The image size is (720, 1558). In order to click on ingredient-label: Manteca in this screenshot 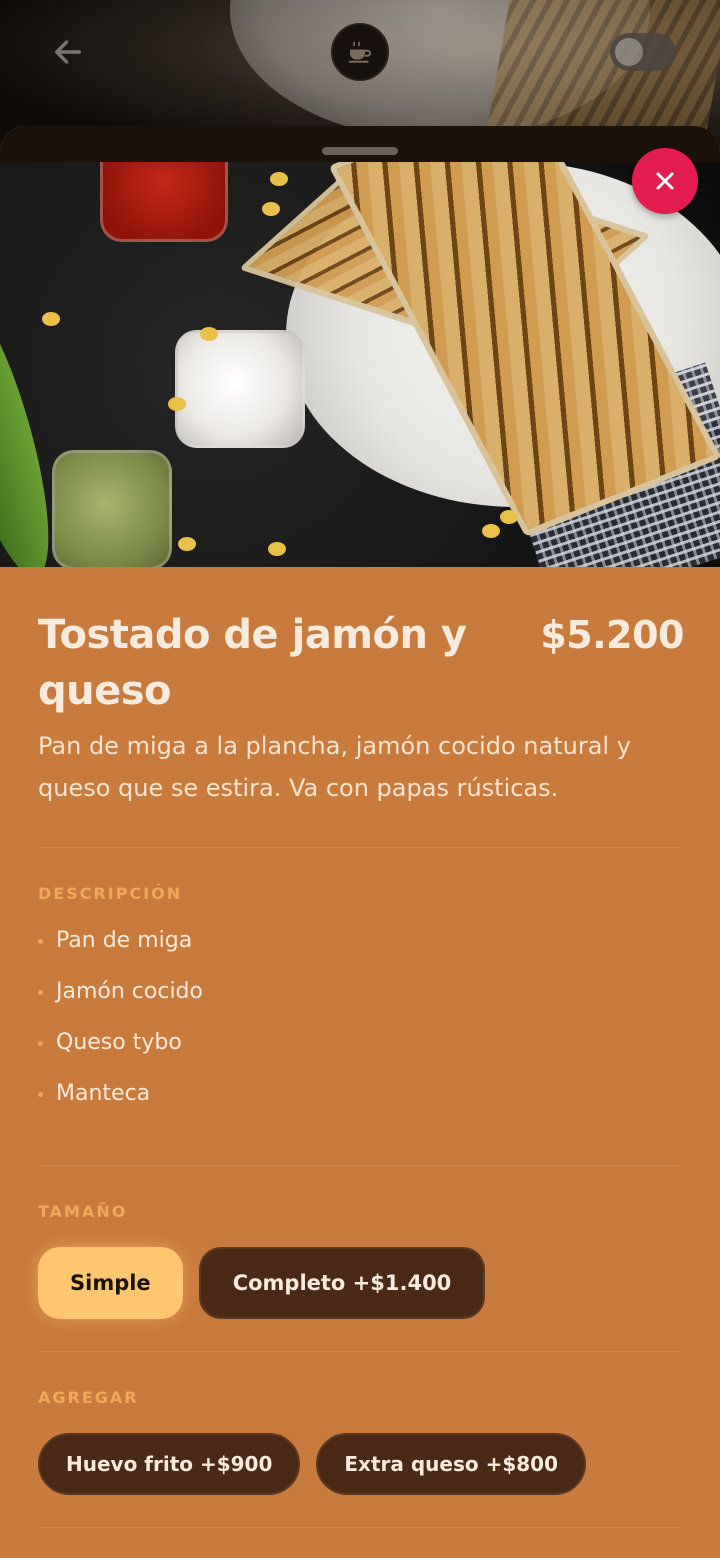, I will do `click(103, 1093)`.